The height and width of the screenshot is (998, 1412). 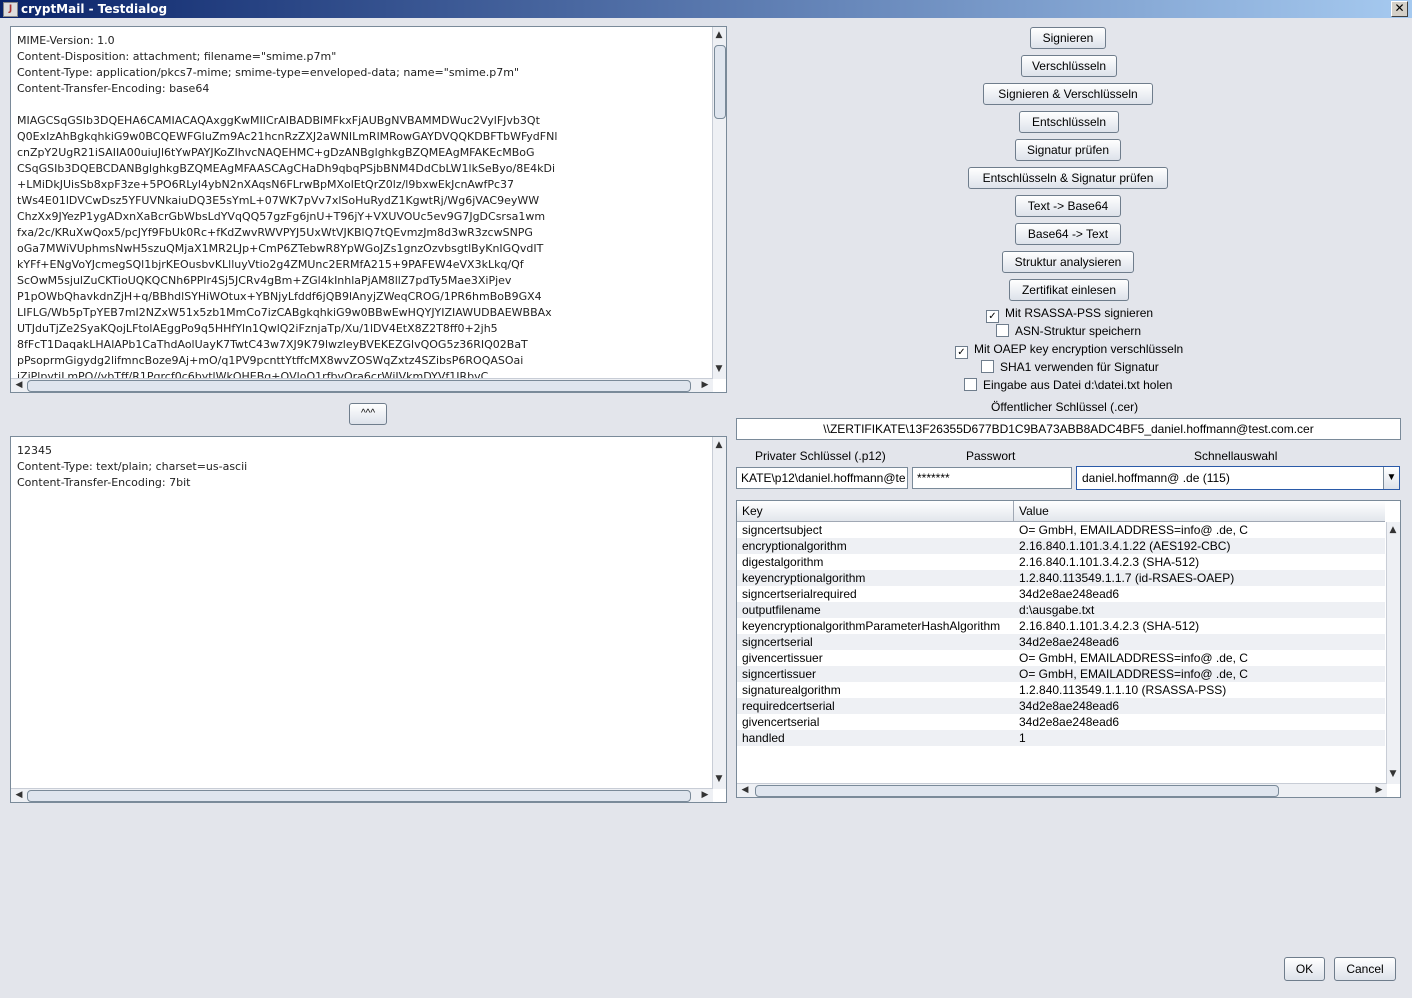 What do you see at coordinates (794, 546) in the screenshot?
I see `key-cell: encryptionalgorithm` at bounding box center [794, 546].